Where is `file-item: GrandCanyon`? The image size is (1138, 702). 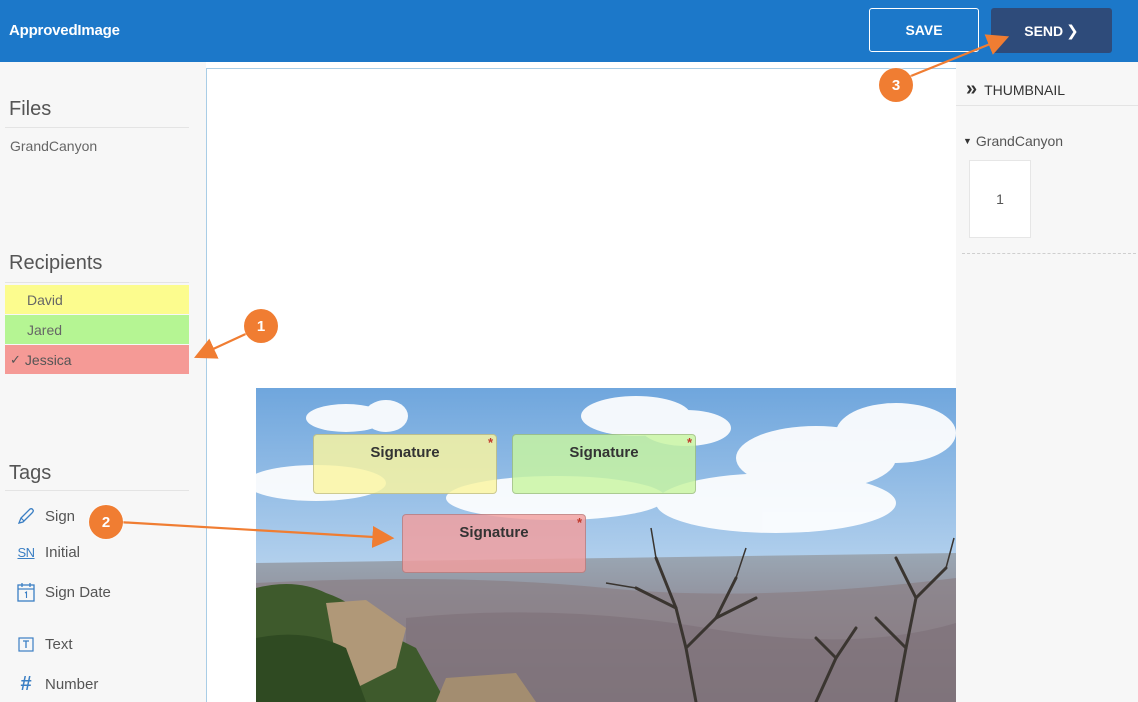
file-item: GrandCanyon is located at coordinates (53, 146).